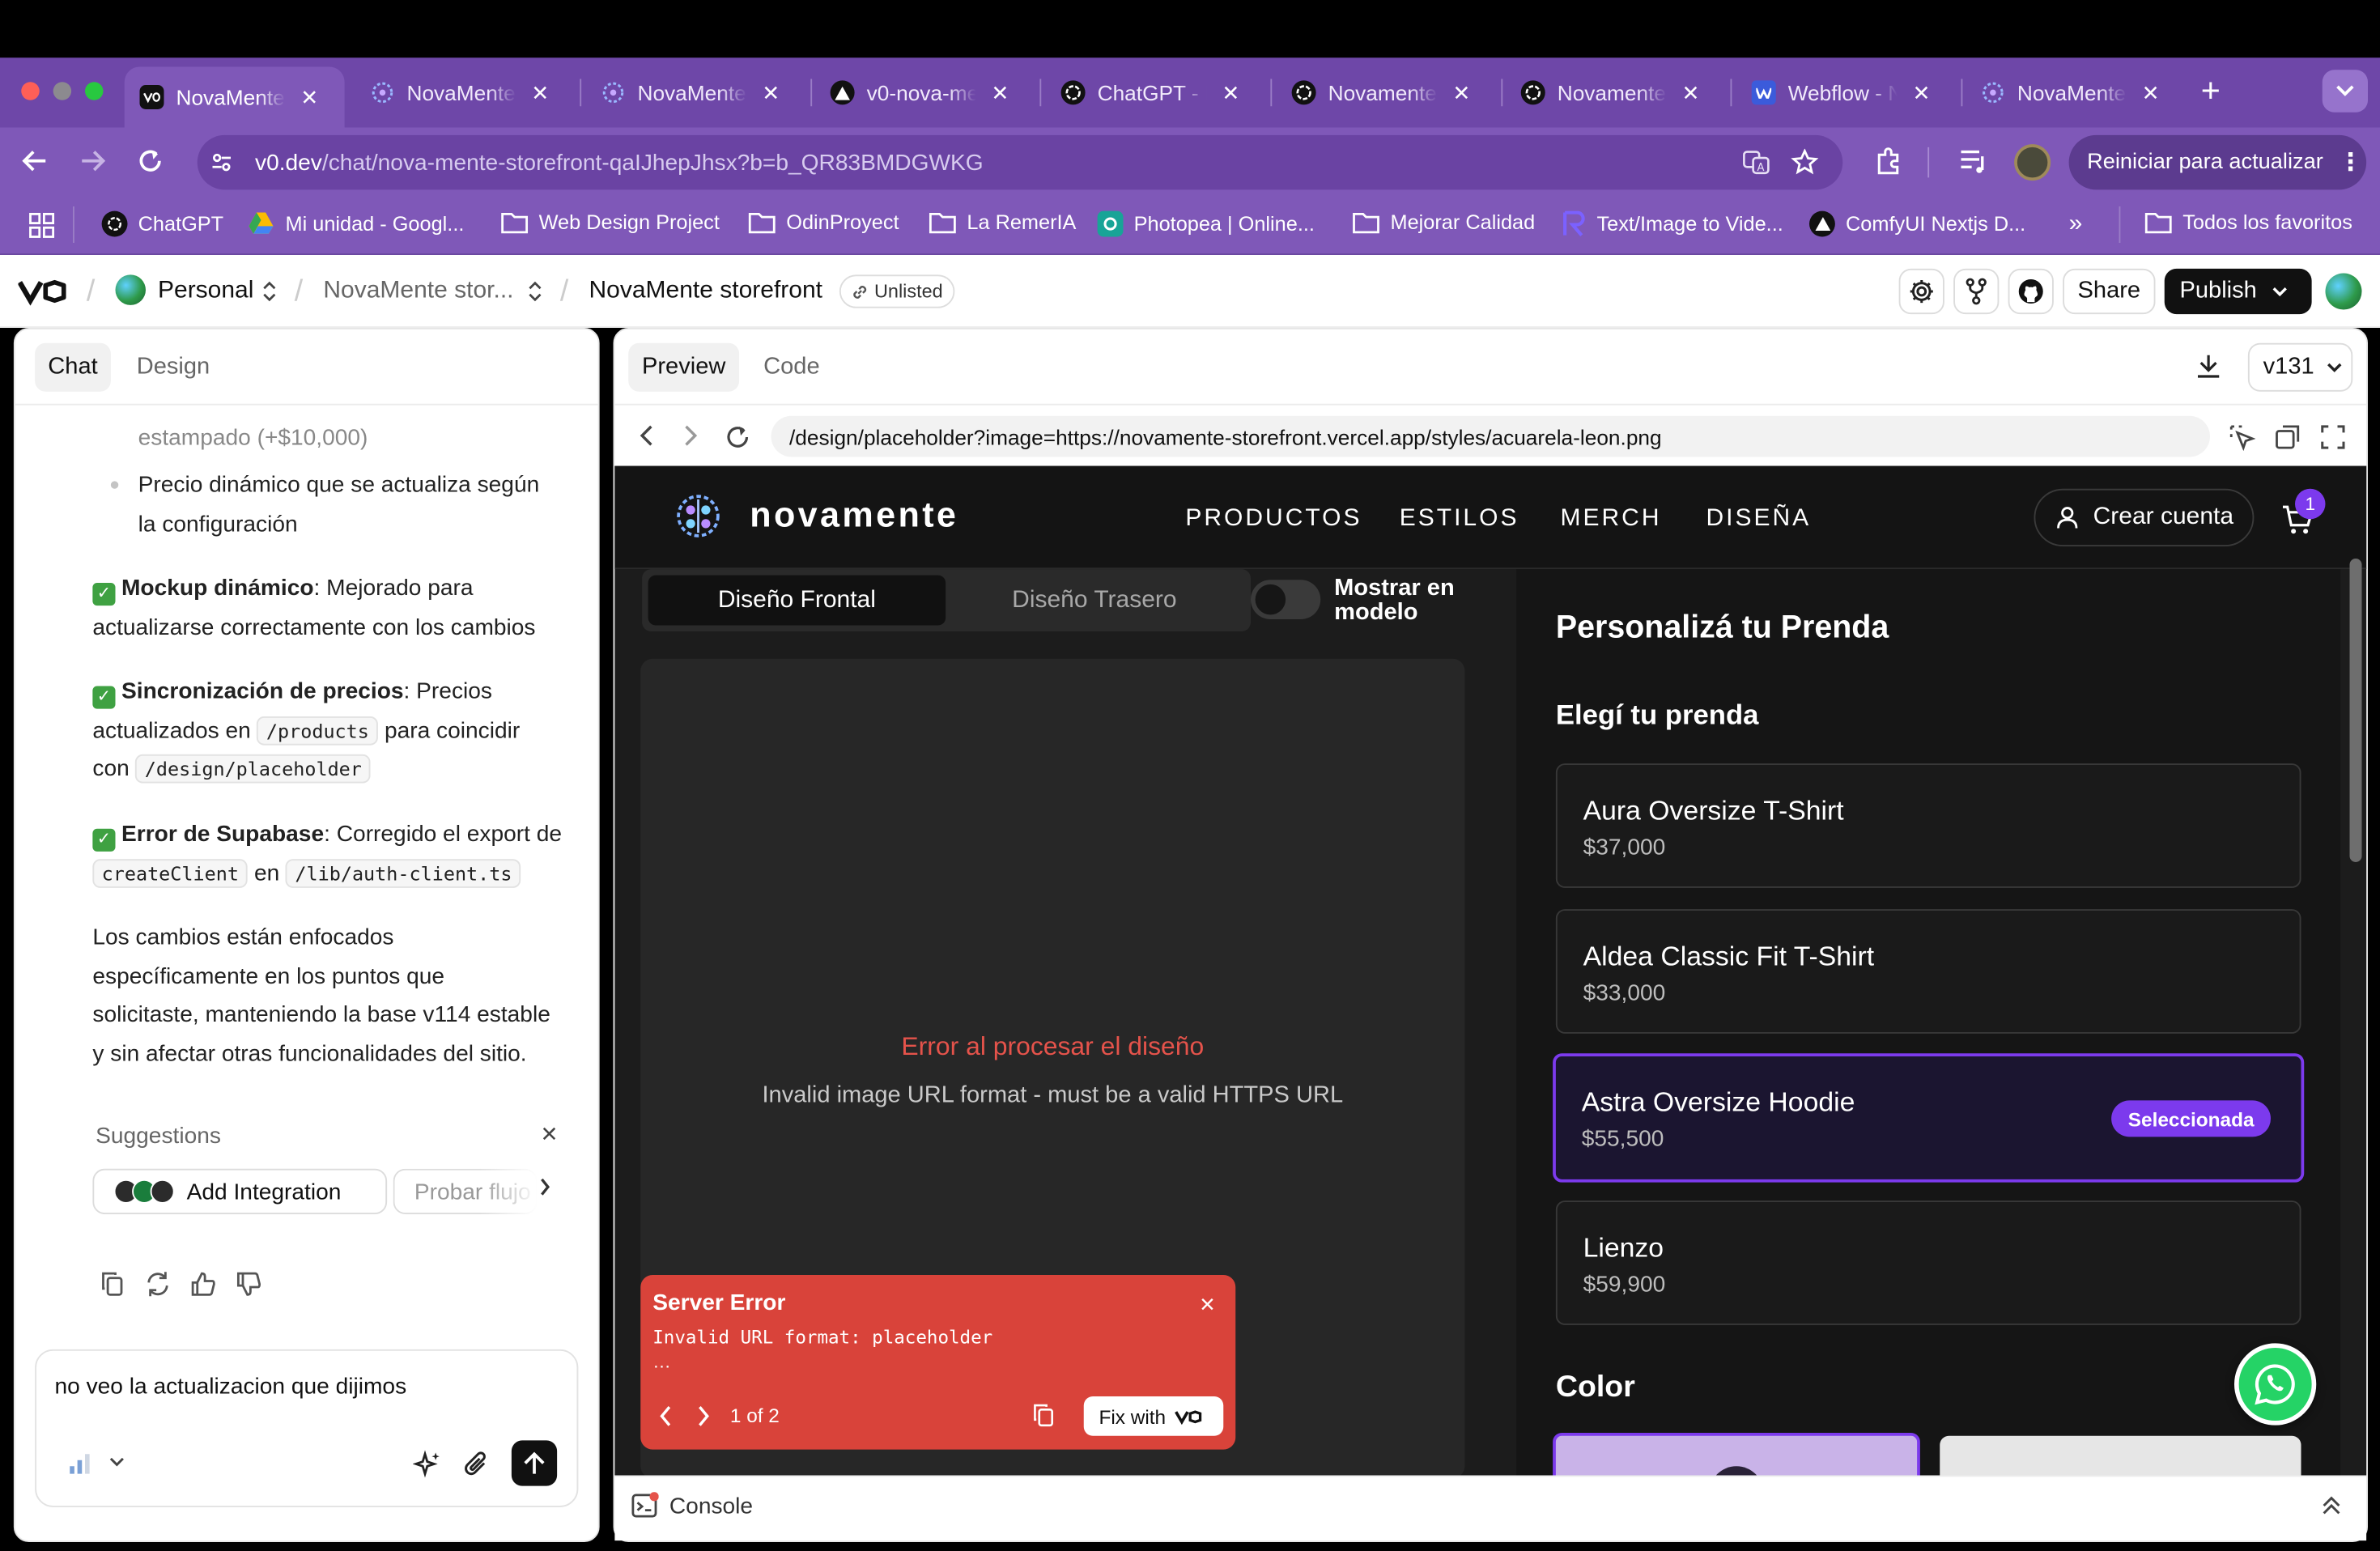 This screenshot has width=2380, height=1551. What do you see at coordinates (2343, 291) in the screenshot?
I see `user-avatar` at bounding box center [2343, 291].